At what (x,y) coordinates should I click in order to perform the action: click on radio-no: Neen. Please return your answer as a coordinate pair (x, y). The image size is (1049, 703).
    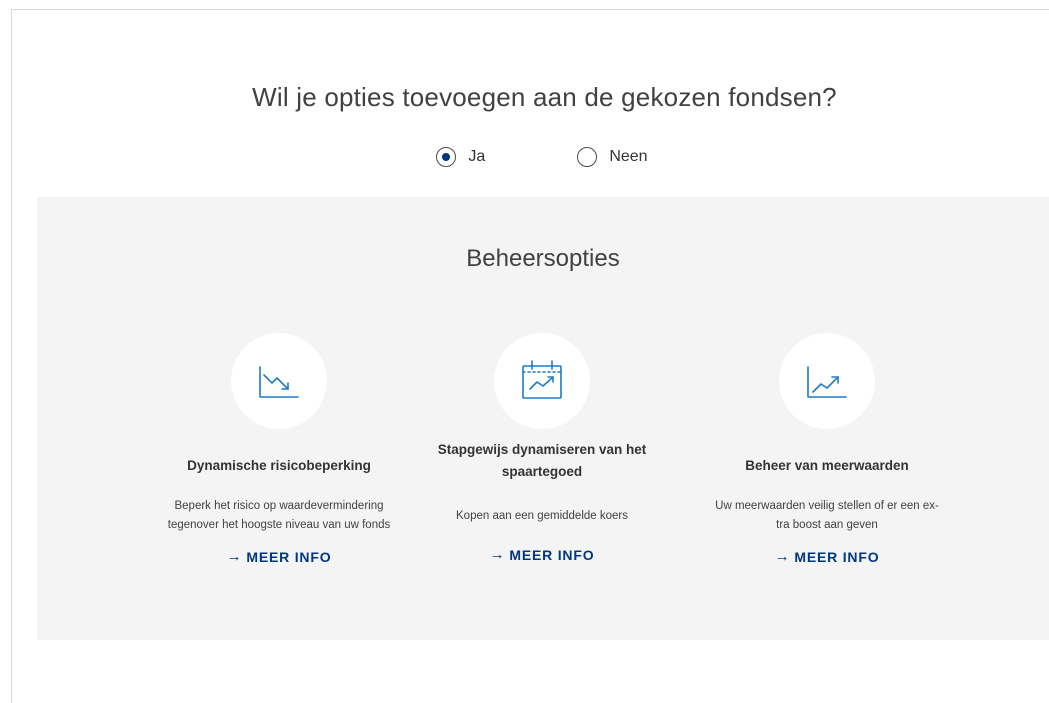
    Looking at the image, I should click on (612, 157).